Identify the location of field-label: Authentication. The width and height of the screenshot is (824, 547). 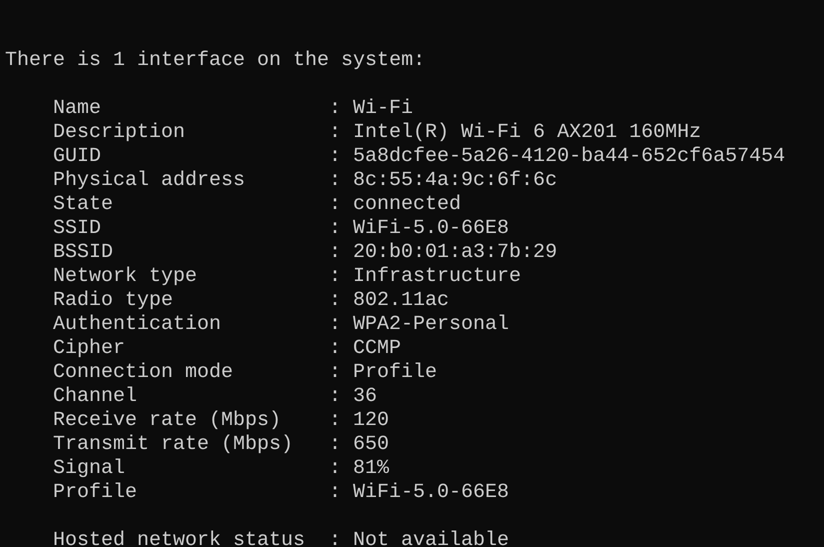
(137, 325).